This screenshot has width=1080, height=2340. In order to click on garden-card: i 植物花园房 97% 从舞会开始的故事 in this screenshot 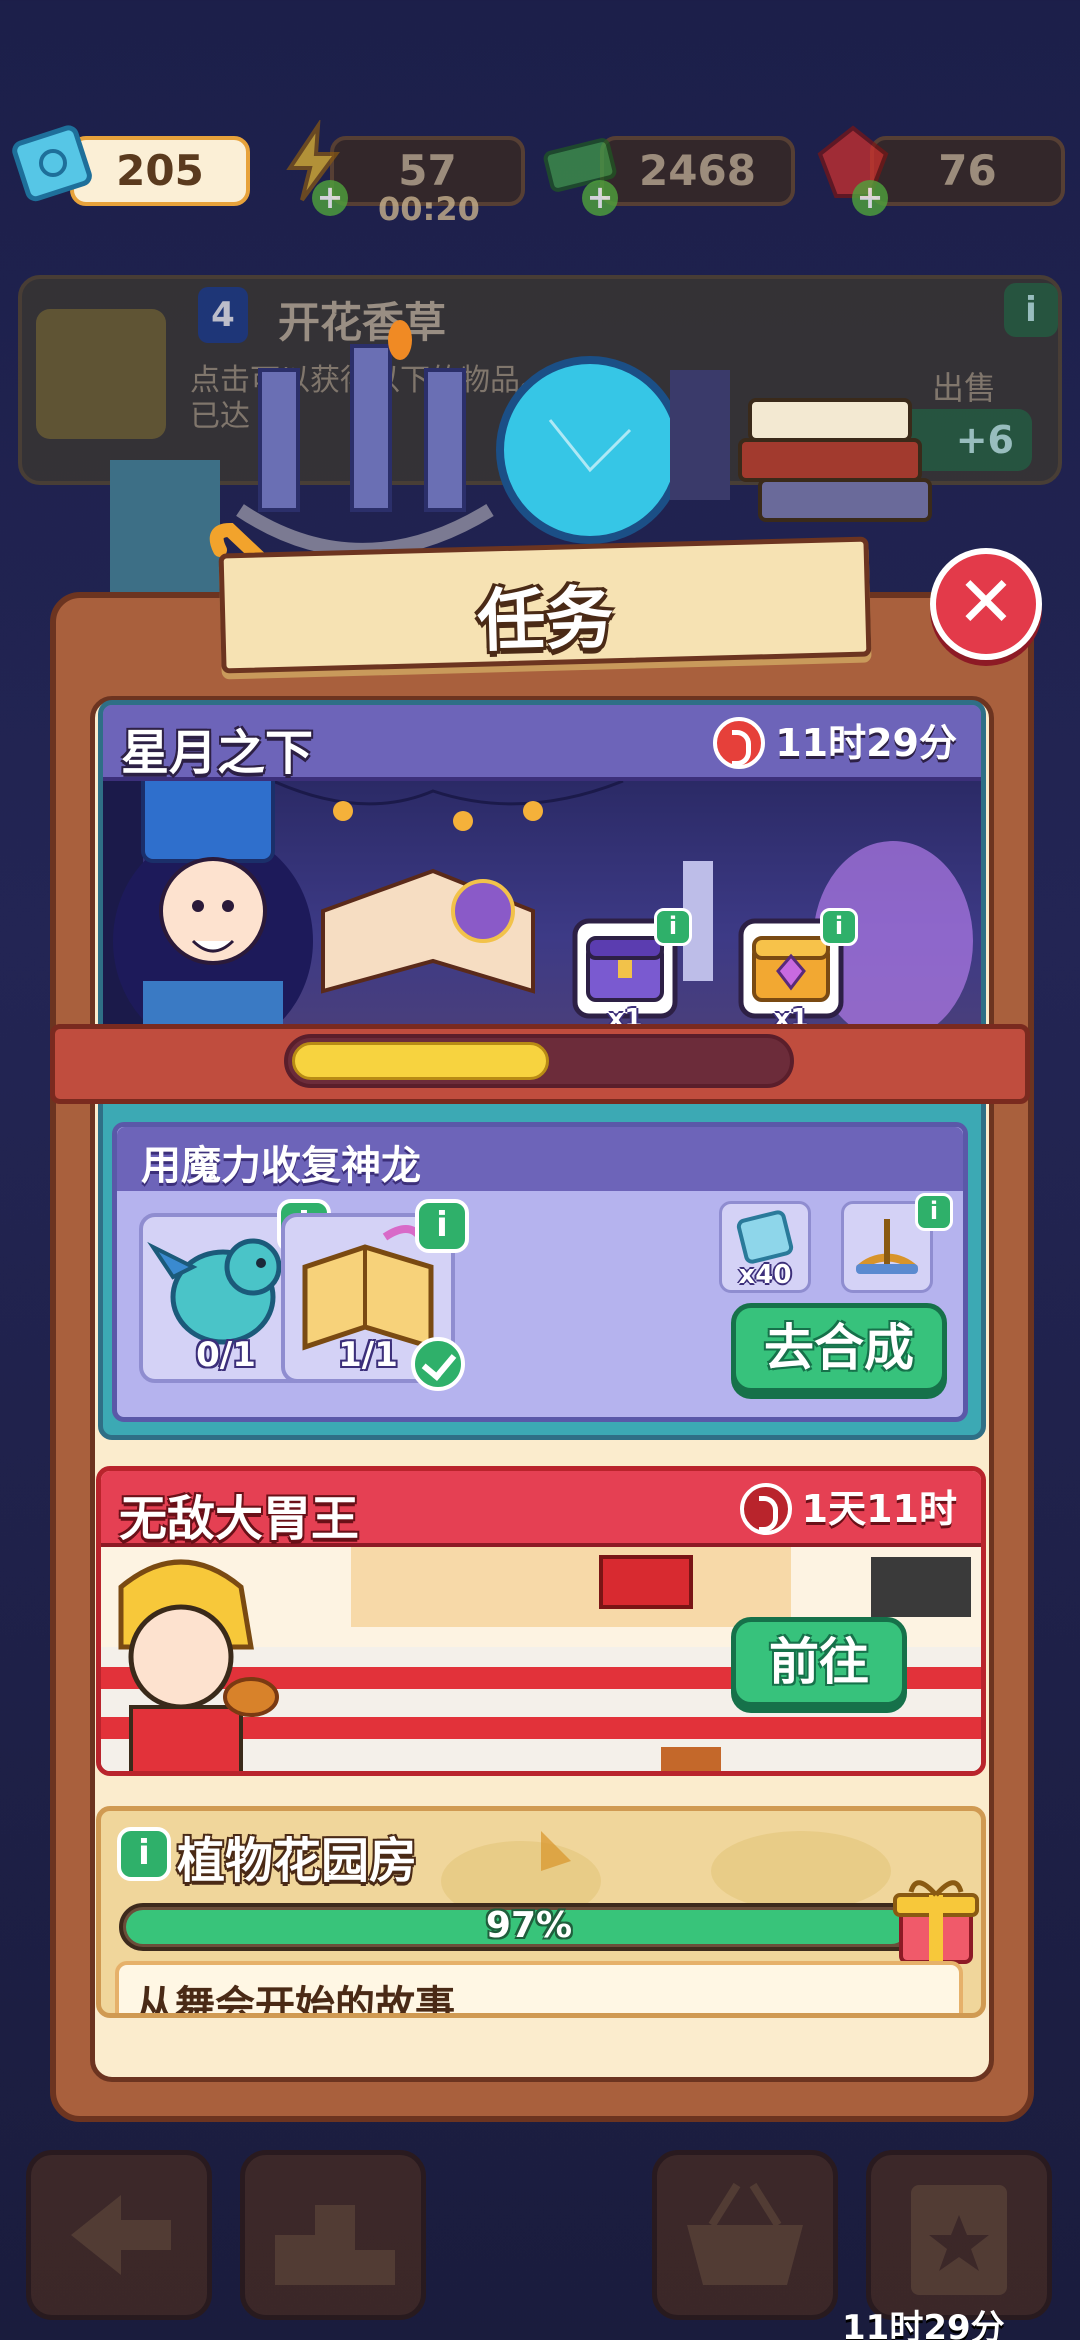, I will do `click(541, 1912)`.